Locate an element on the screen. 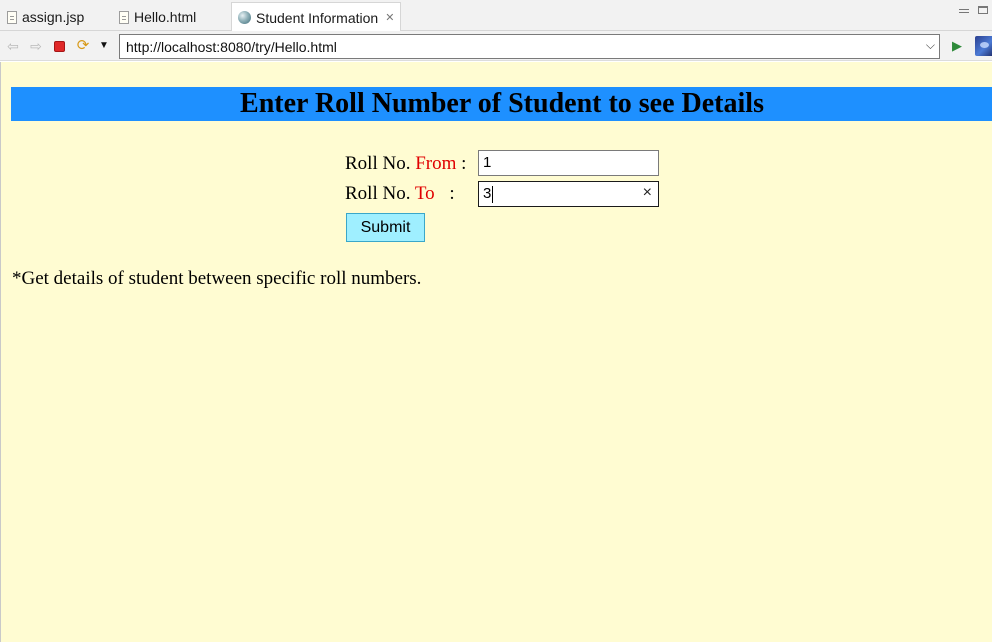  clear-icon: × is located at coordinates (647, 193).